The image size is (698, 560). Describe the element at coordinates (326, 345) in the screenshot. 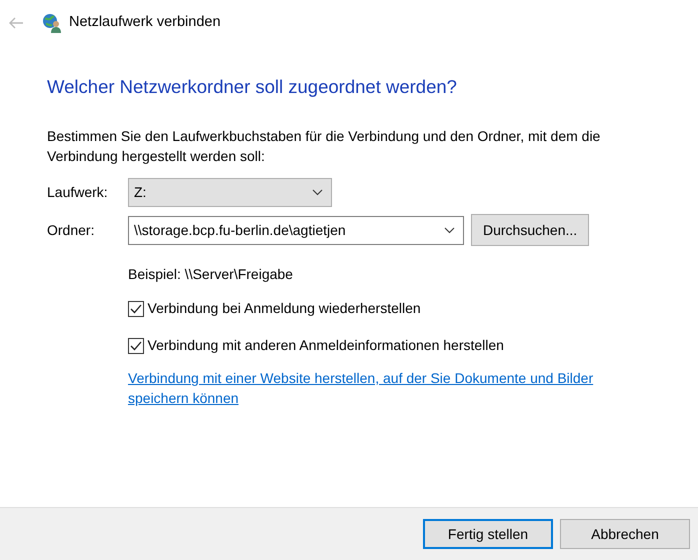

I see `checkbox-label: Verbindung mit anderen Anmeldeinformationen herstellen` at that location.